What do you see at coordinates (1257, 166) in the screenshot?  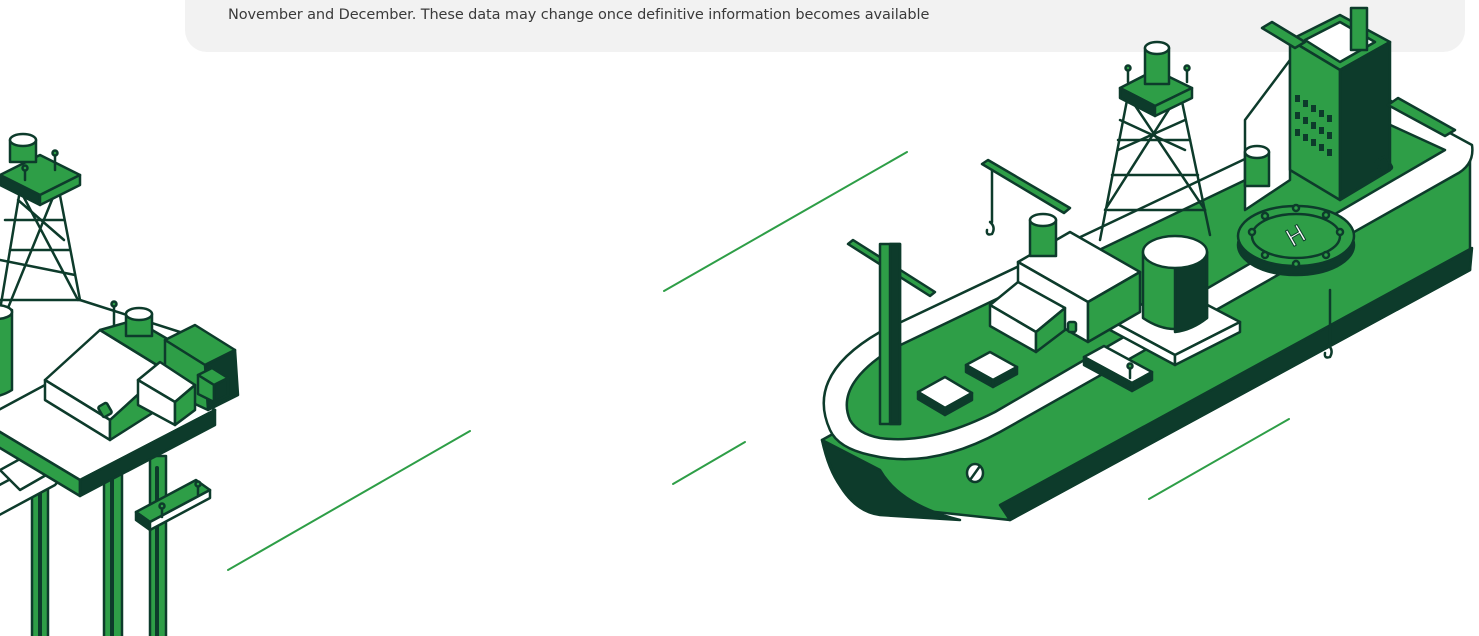 I see `ship-vent` at bounding box center [1257, 166].